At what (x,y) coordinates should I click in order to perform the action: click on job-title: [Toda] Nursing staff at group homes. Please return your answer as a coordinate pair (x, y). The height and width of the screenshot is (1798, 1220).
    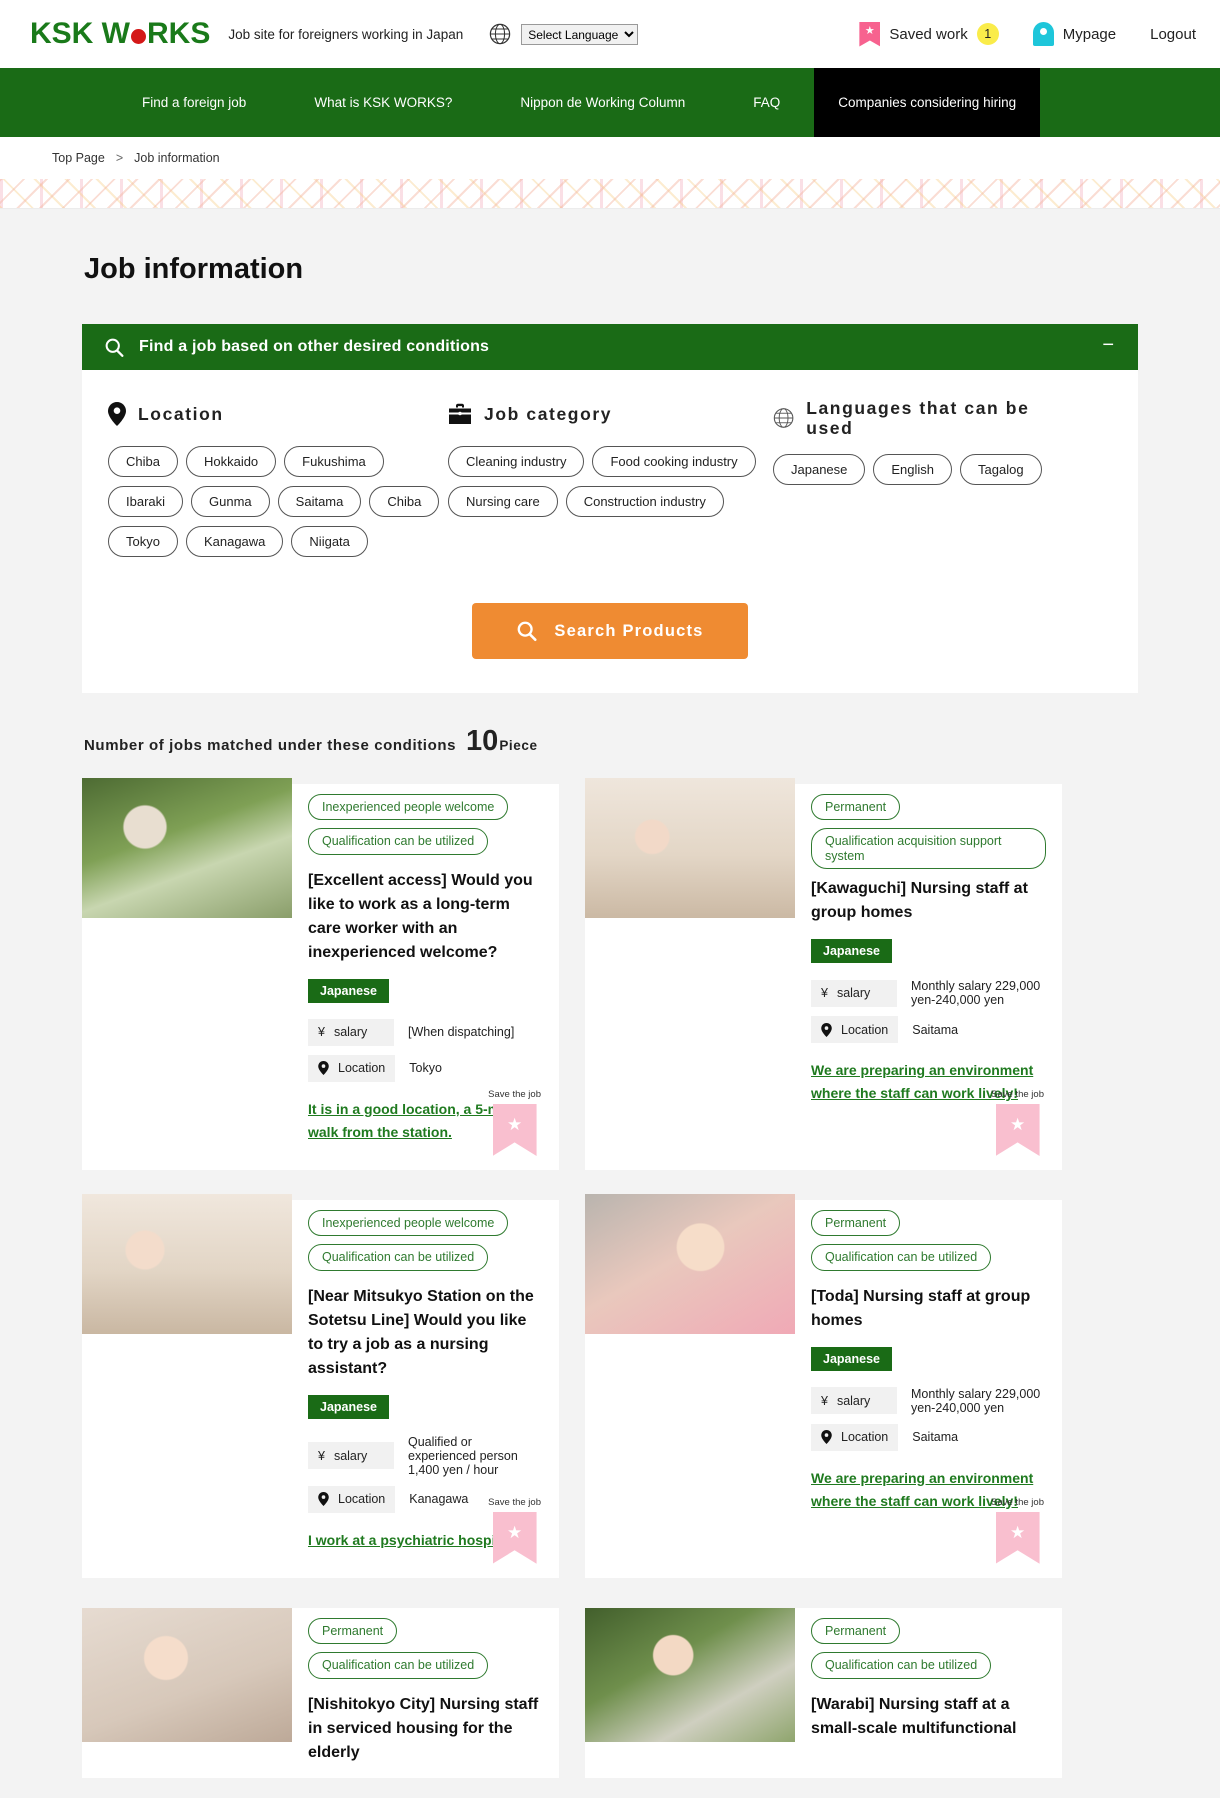
    Looking at the image, I should click on (928, 1309).